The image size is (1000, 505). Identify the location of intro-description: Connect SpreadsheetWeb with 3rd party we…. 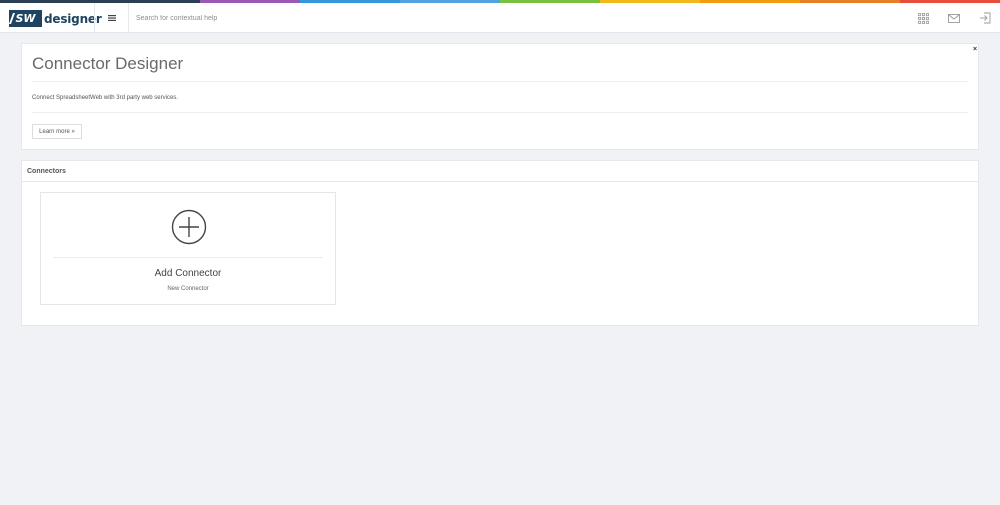
(105, 98).